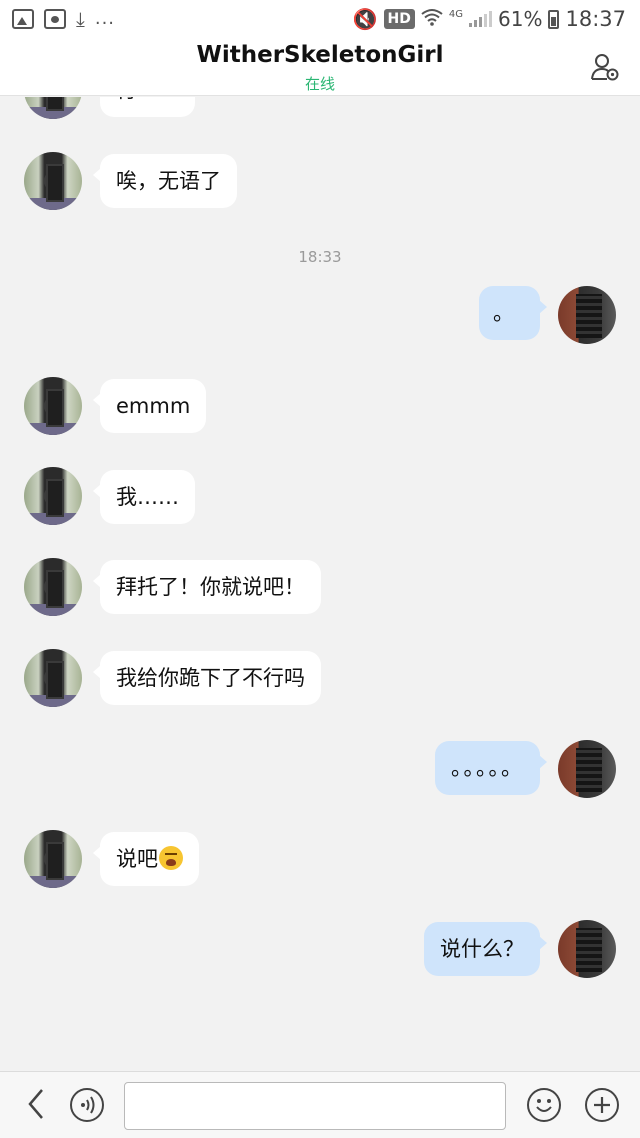 This screenshot has width=640, height=1138. Describe the element at coordinates (320, 19) in the screenshot. I see `status-bar: ⤓ ... 🔇 HD 4G 61% 18:37` at that location.